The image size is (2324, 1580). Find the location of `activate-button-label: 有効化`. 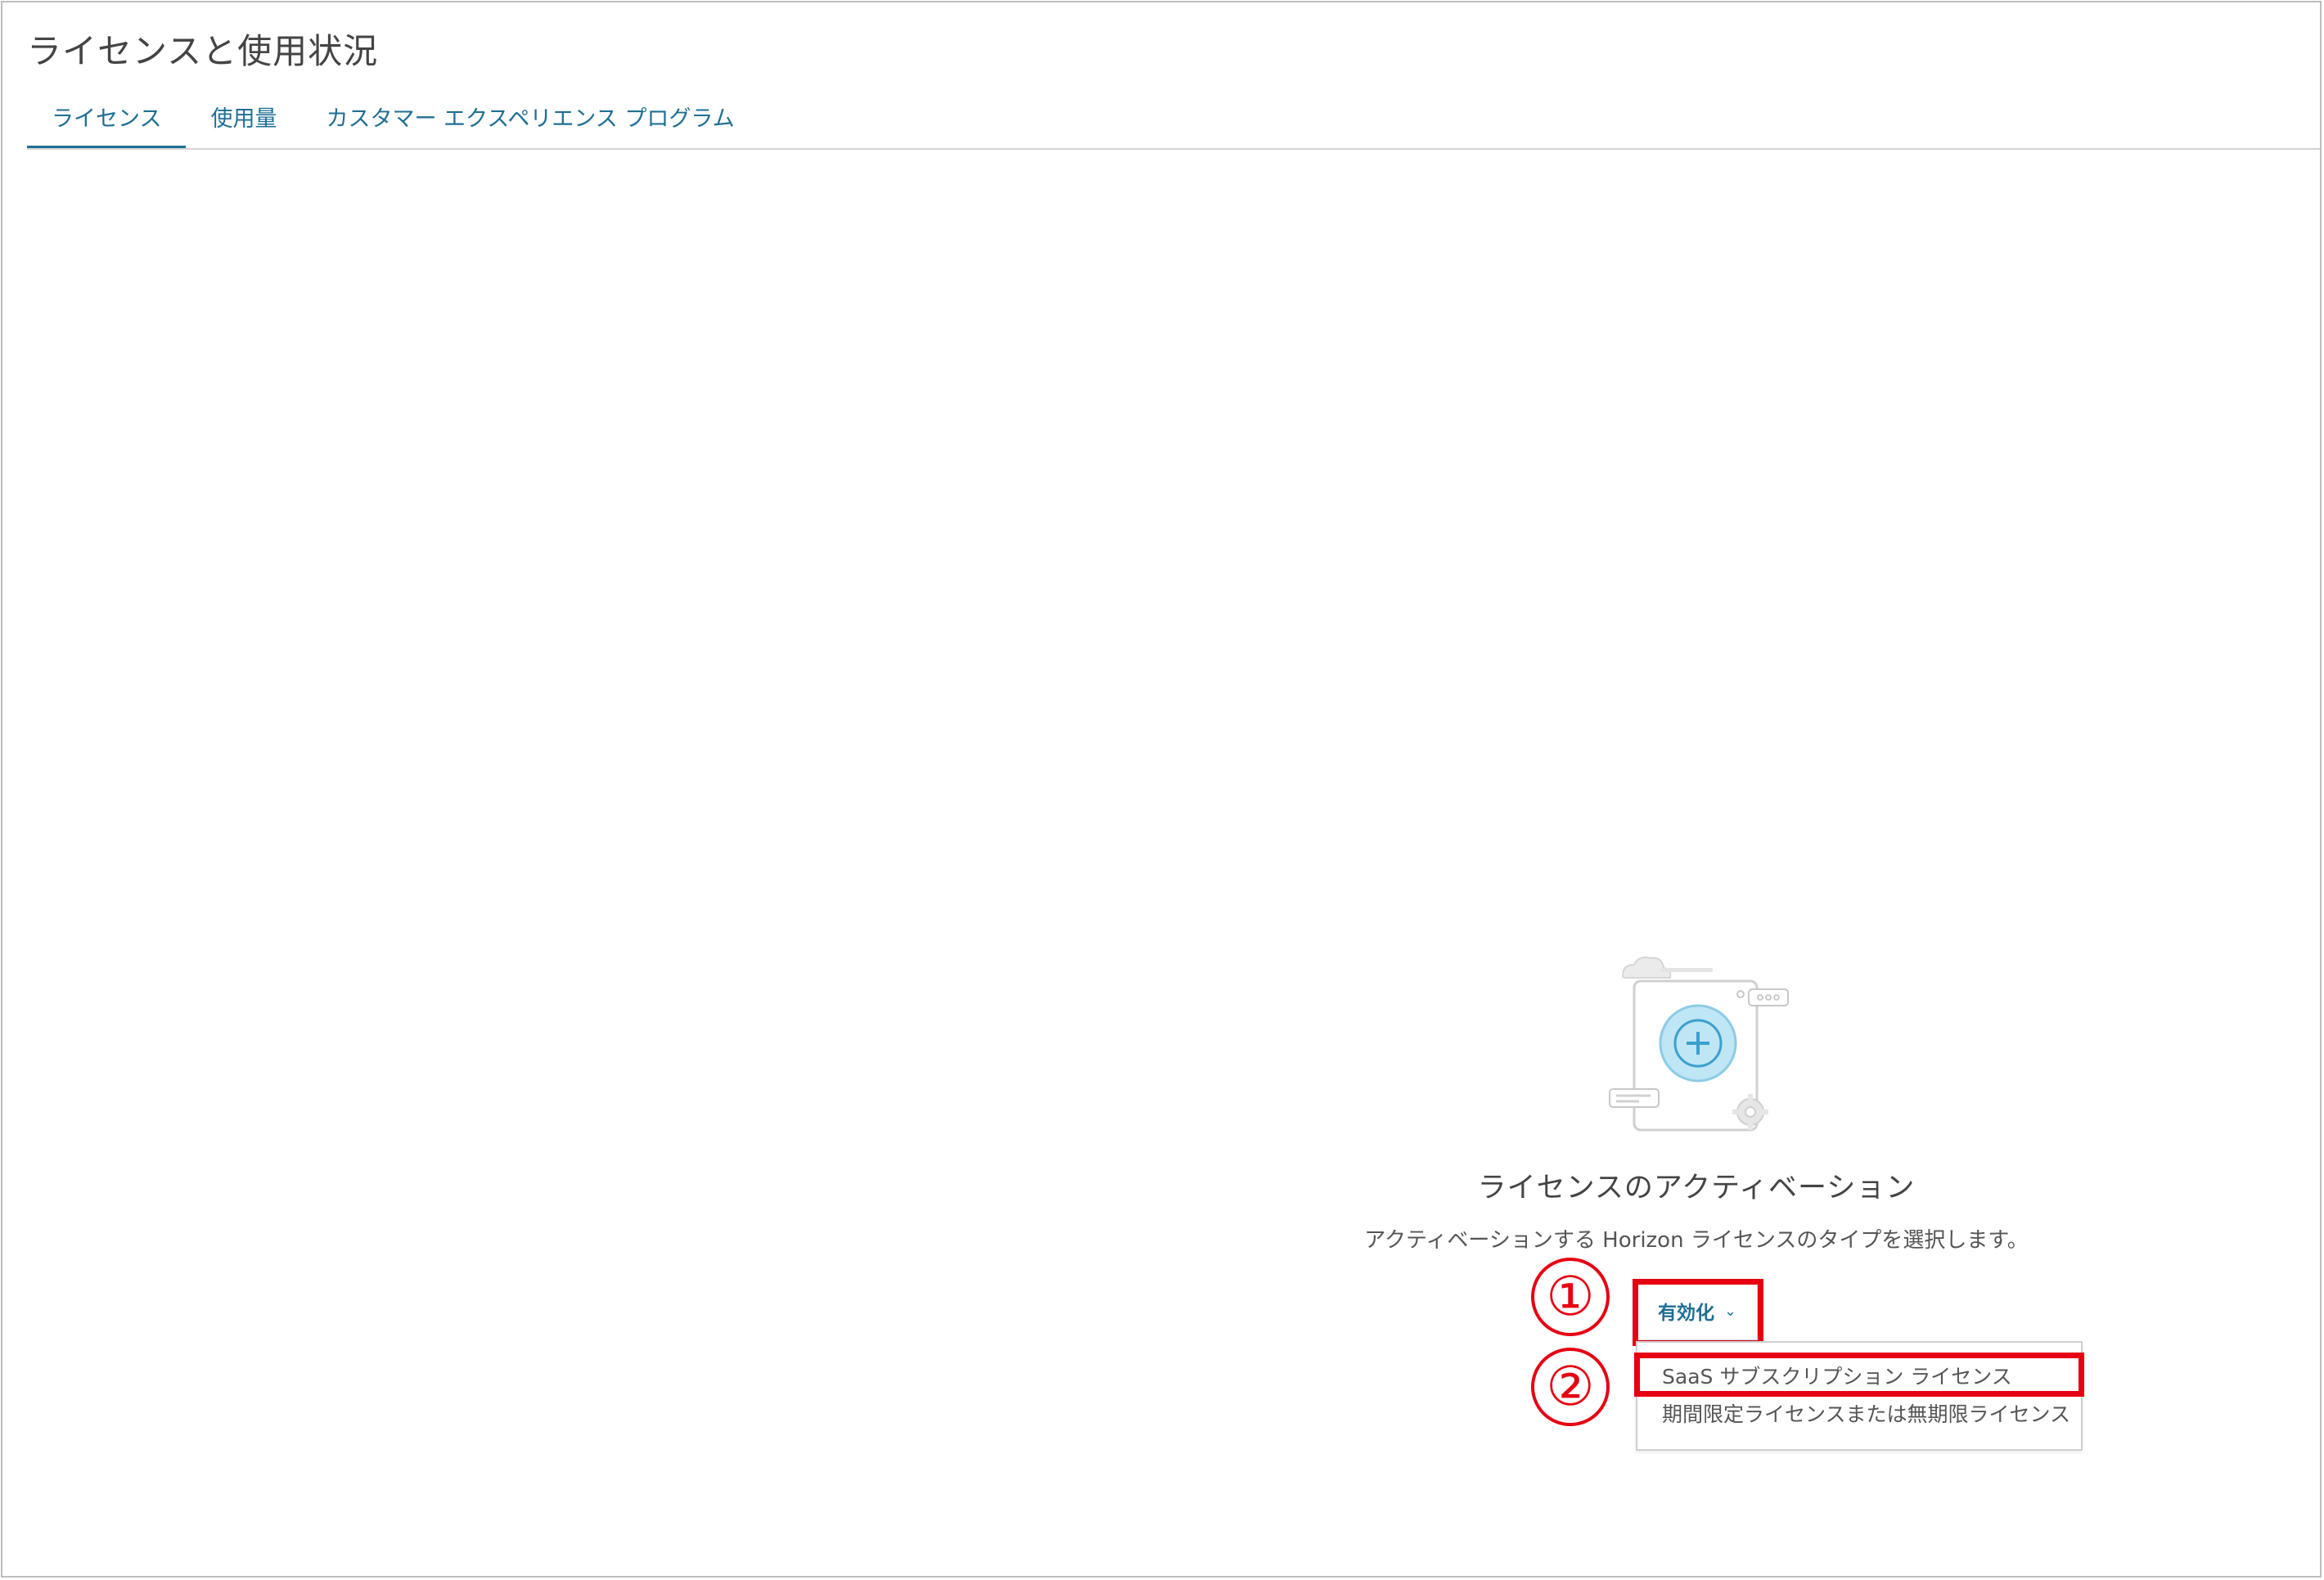

activate-button-label: 有効化 is located at coordinates (1685, 1314).